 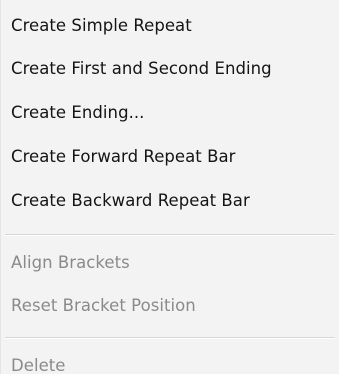 What do you see at coordinates (173, 201) in the screenshot?
I see `menu-item-create-backward-repeat-bar: Create Backward Repeat Bar` at bounding box center [173, 201].